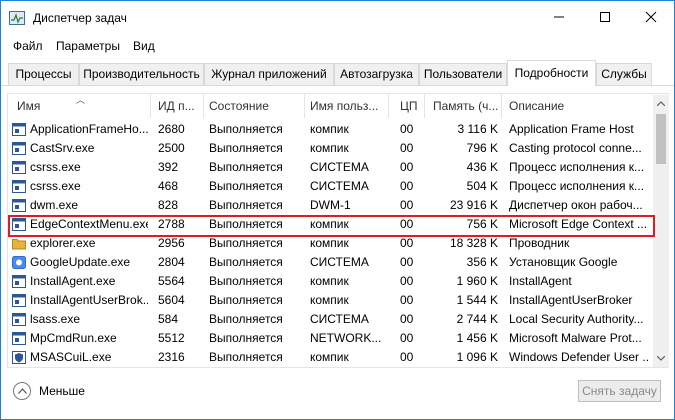  What do you see at coordinates (337, 17) in the screenshot?
I see `title-bar: Диспетчер задач` at bounding box center [337, 17].